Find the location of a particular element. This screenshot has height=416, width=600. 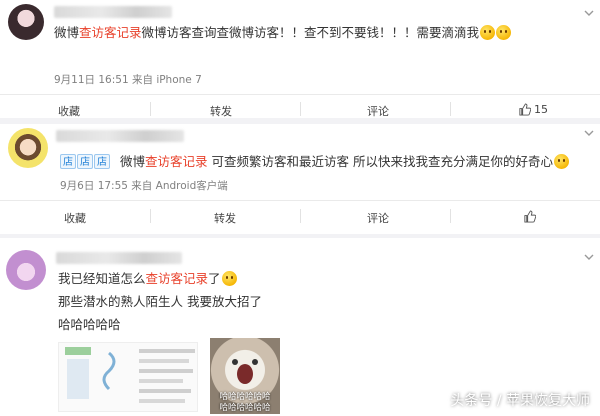

shop-badges: 店店店 is located at coordinates (85, 161).